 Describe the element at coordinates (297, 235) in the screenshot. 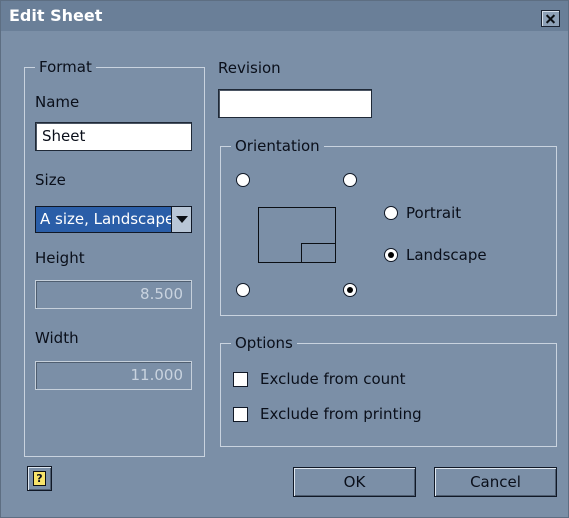

I see `sheet-preview` at that location.